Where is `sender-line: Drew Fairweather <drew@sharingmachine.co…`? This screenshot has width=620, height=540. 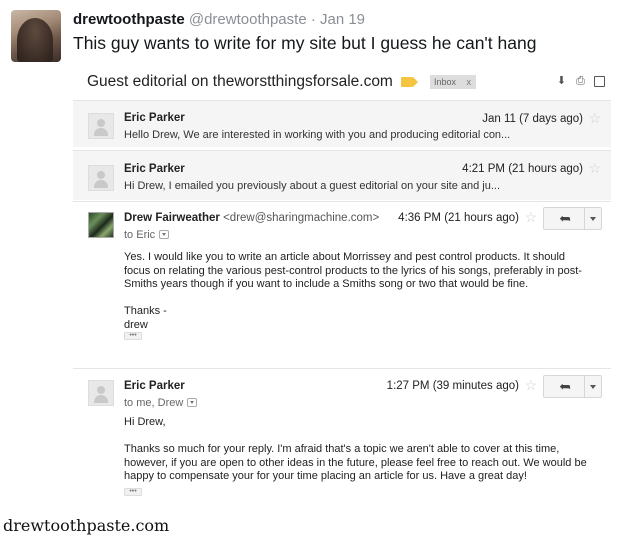 sender-line: Drew Fairweather <drew@sharingmachine.co… is located at coordinates (251, 218).